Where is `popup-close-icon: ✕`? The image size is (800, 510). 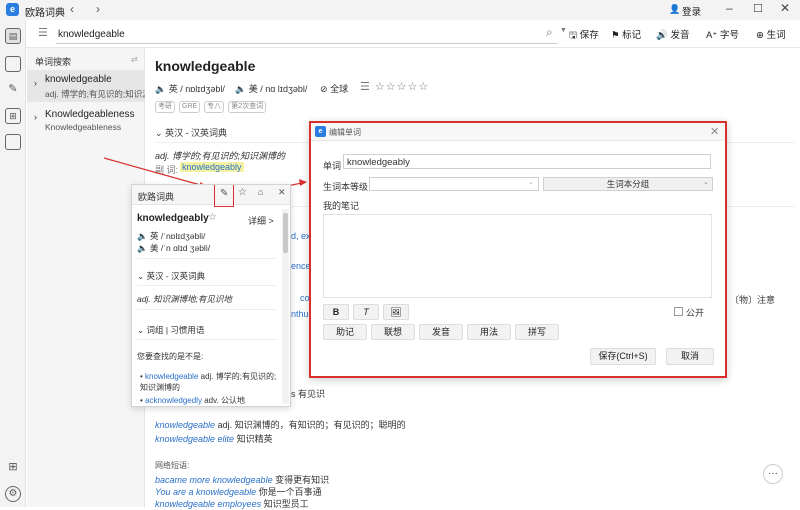 popup-close-icon: ✕ is located at coordinates (282, 192).